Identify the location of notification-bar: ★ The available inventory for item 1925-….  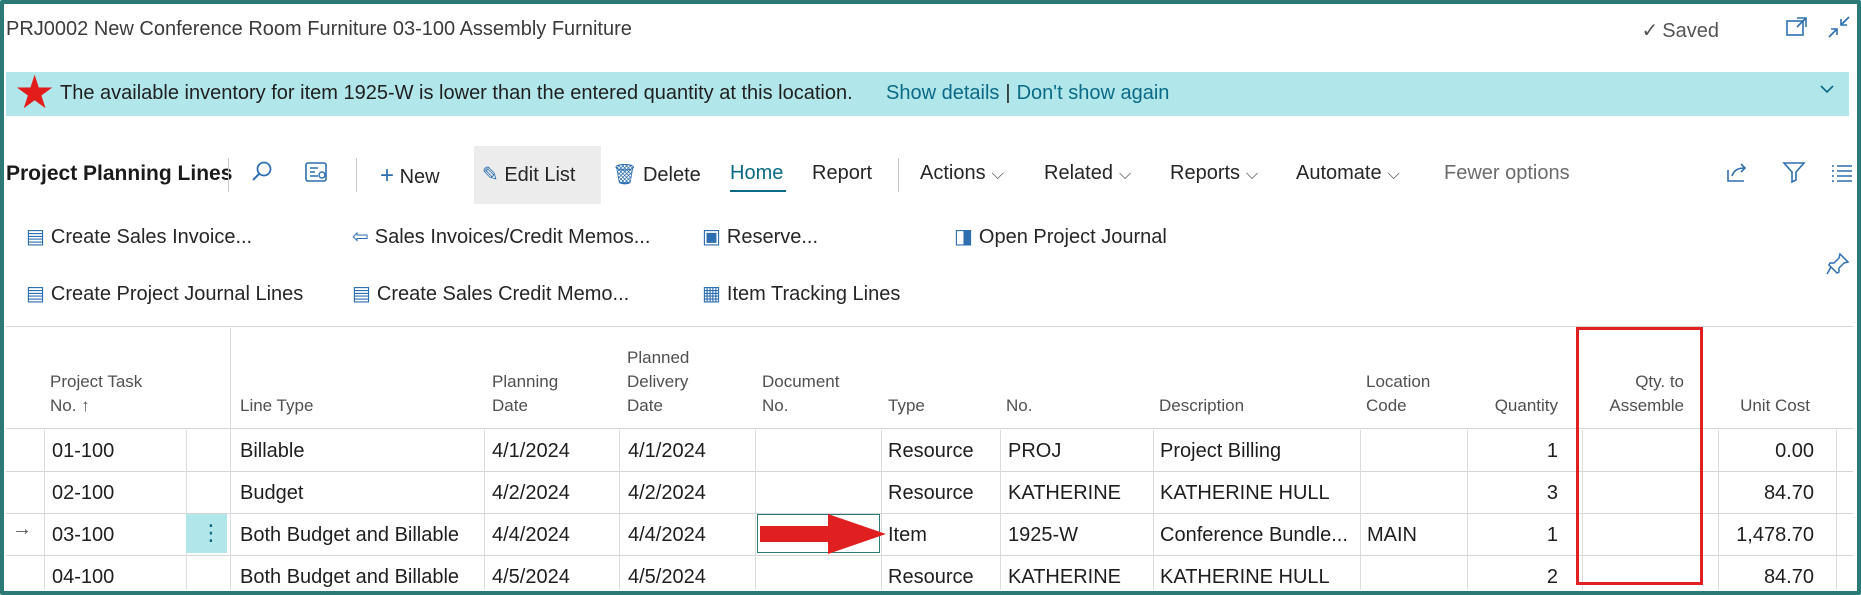
(927, 92).